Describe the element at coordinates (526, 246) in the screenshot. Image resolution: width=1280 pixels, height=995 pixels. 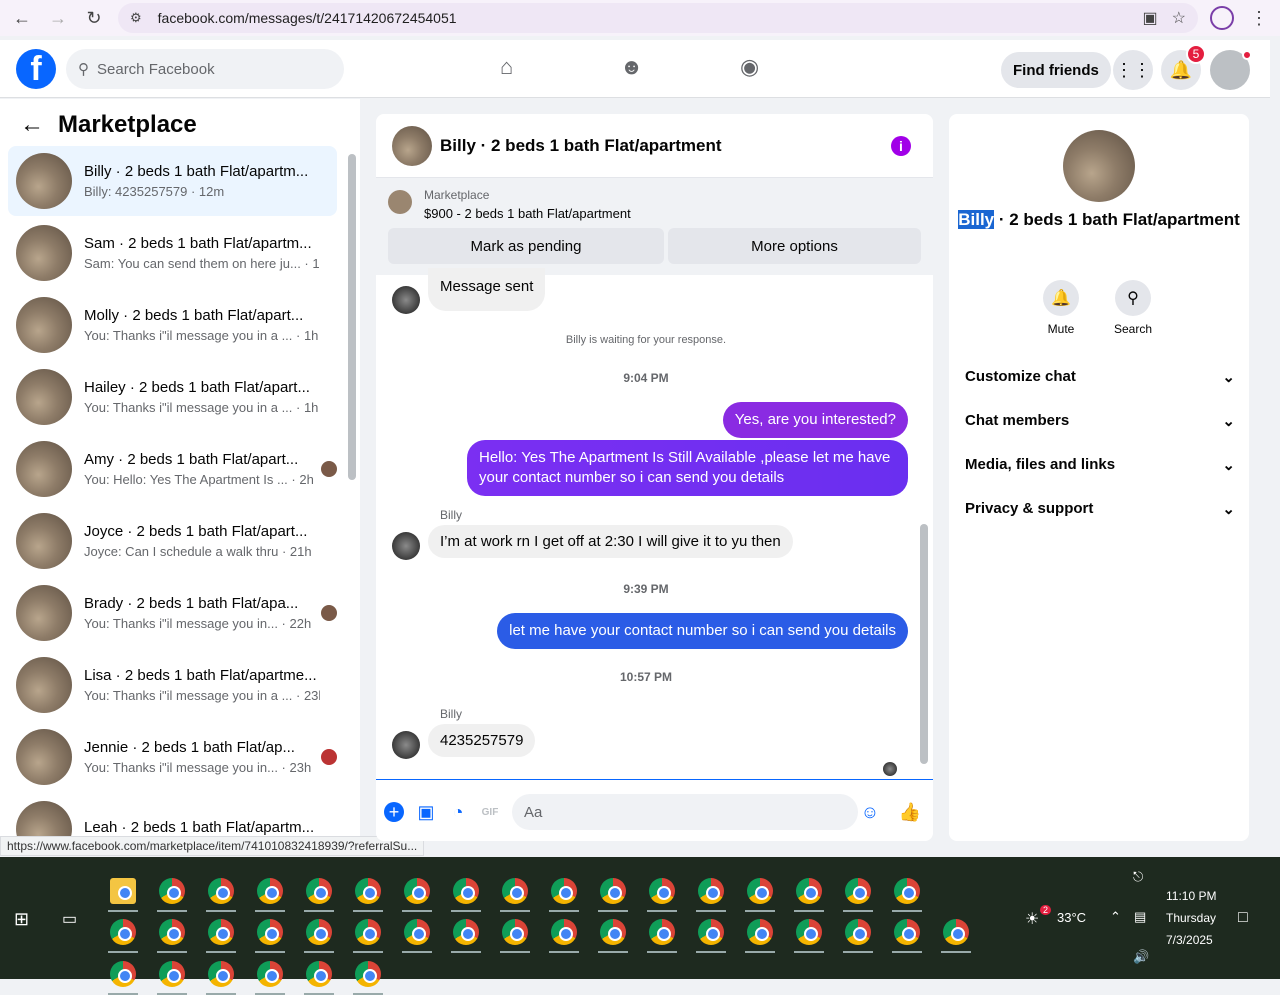
I see `mark-pending-button: Mark as pending` at that location.